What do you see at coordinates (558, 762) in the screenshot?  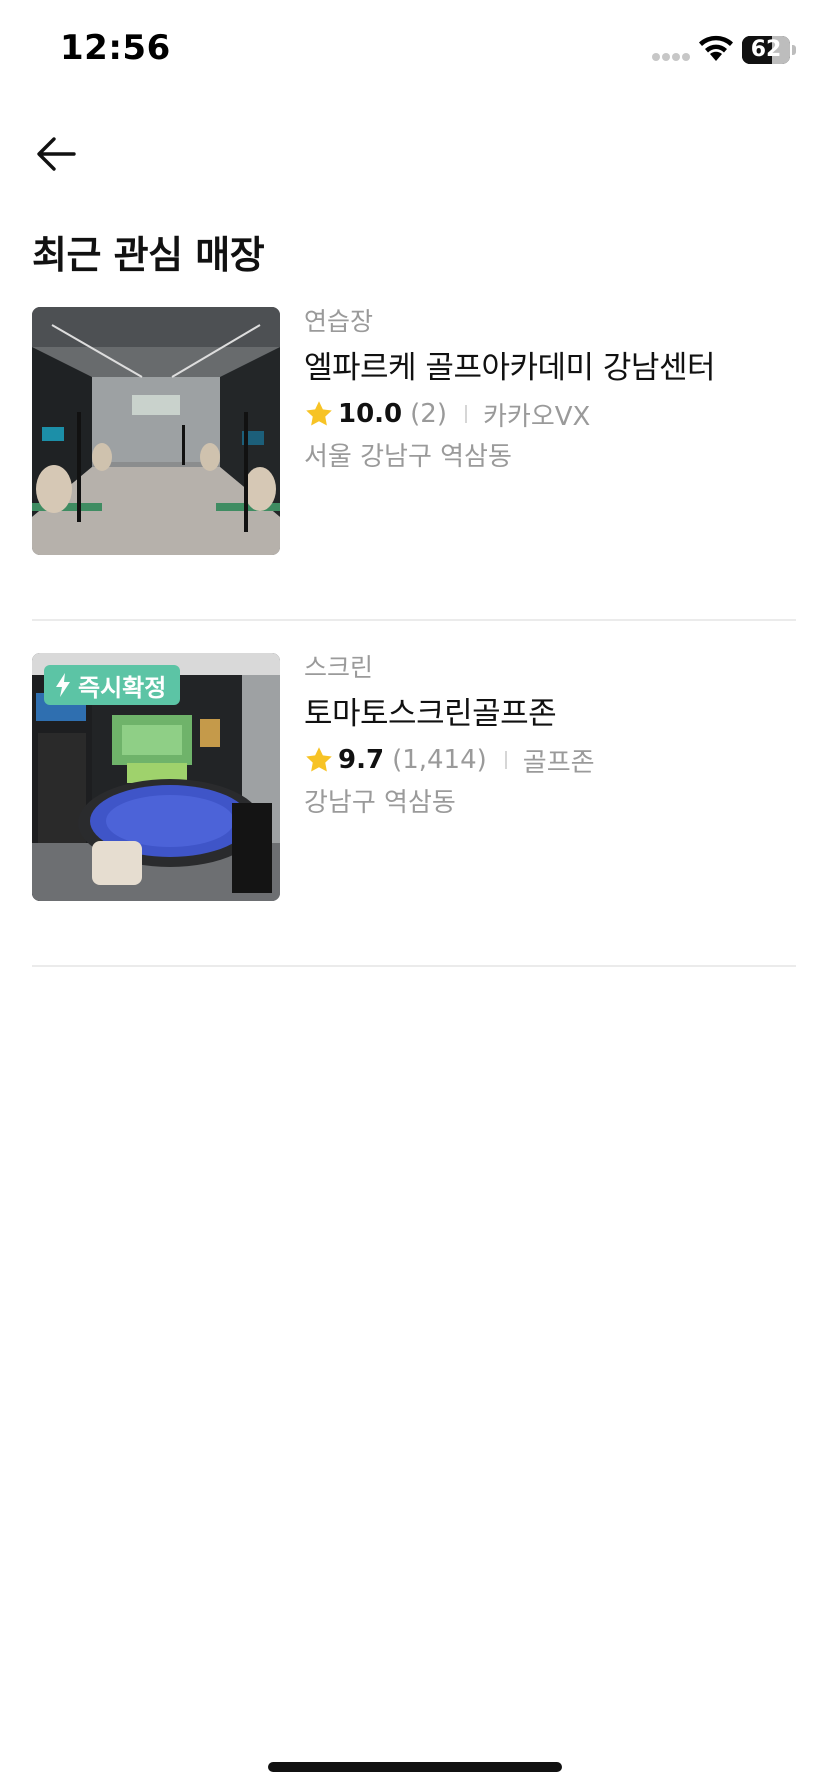 I see `store-brand: 골프존` at bounding box center [558, 762].